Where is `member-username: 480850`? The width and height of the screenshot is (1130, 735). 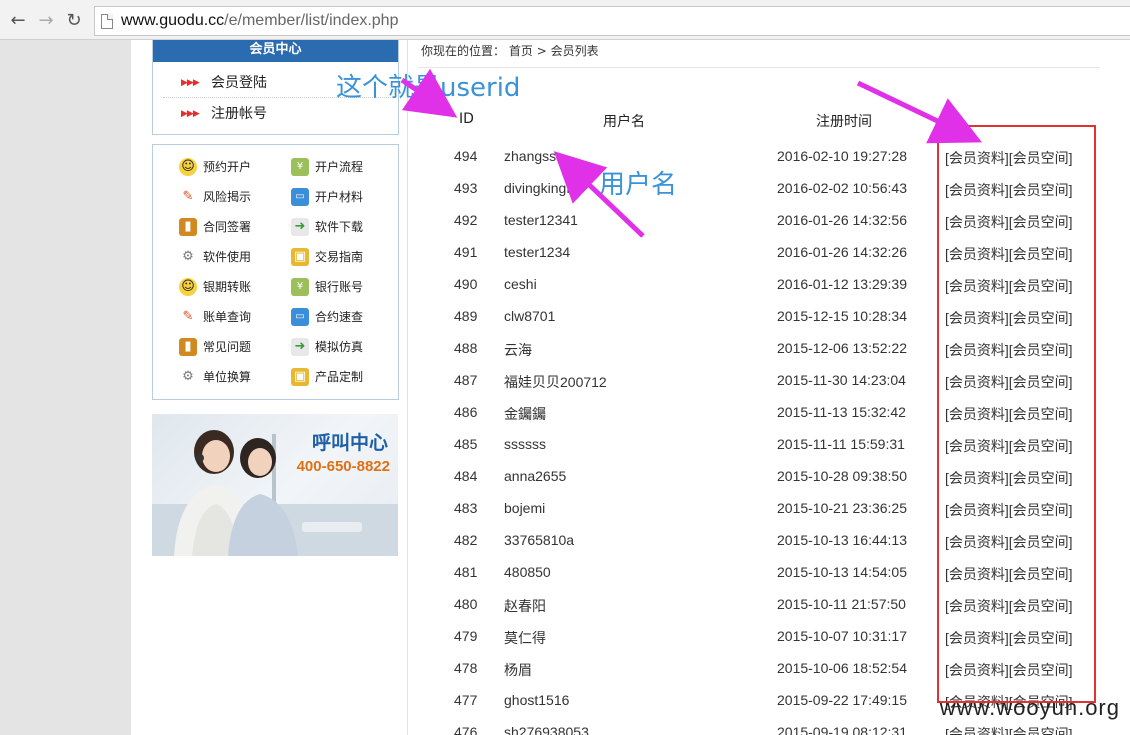 member-username: 480850 is located at coordinates (527, 572).